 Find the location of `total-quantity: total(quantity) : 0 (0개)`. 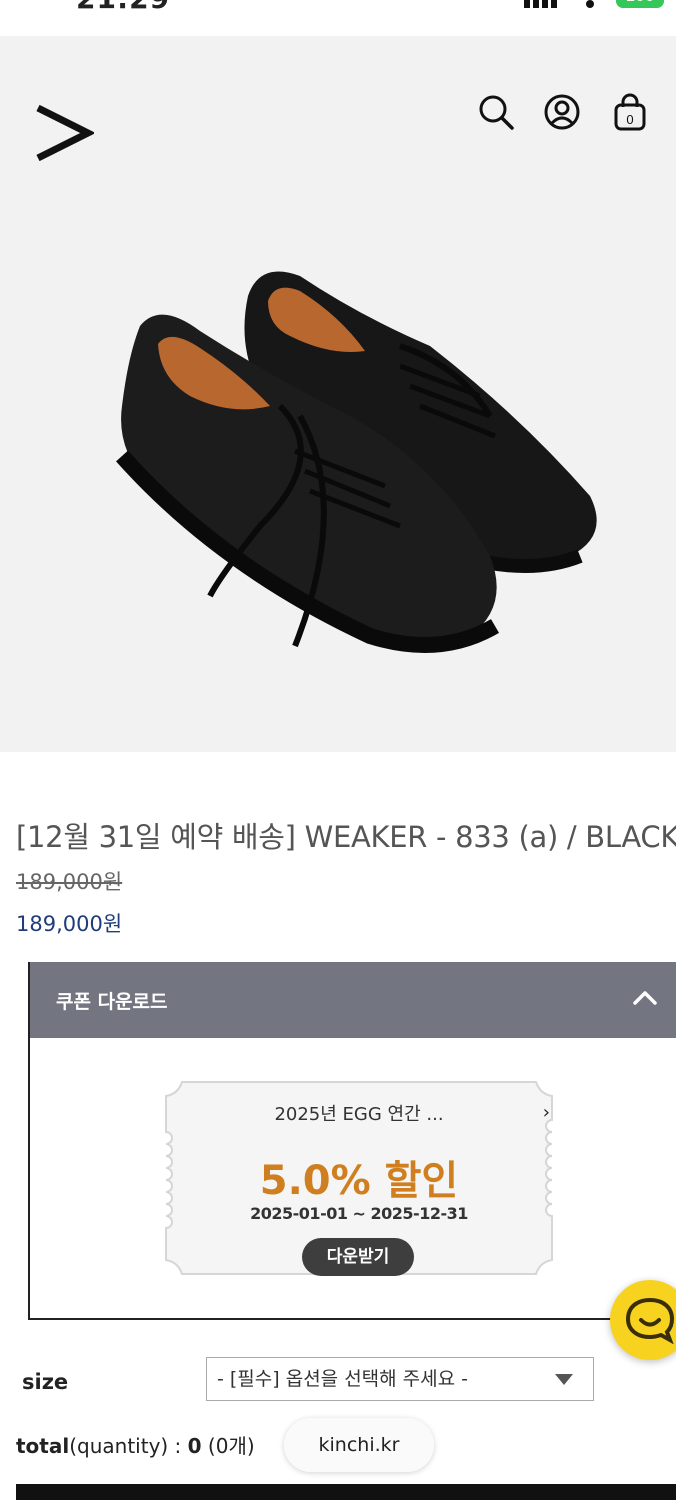

total-quantity: total(quantity) : 0 (0개) is located at coordinates (135, 1444).